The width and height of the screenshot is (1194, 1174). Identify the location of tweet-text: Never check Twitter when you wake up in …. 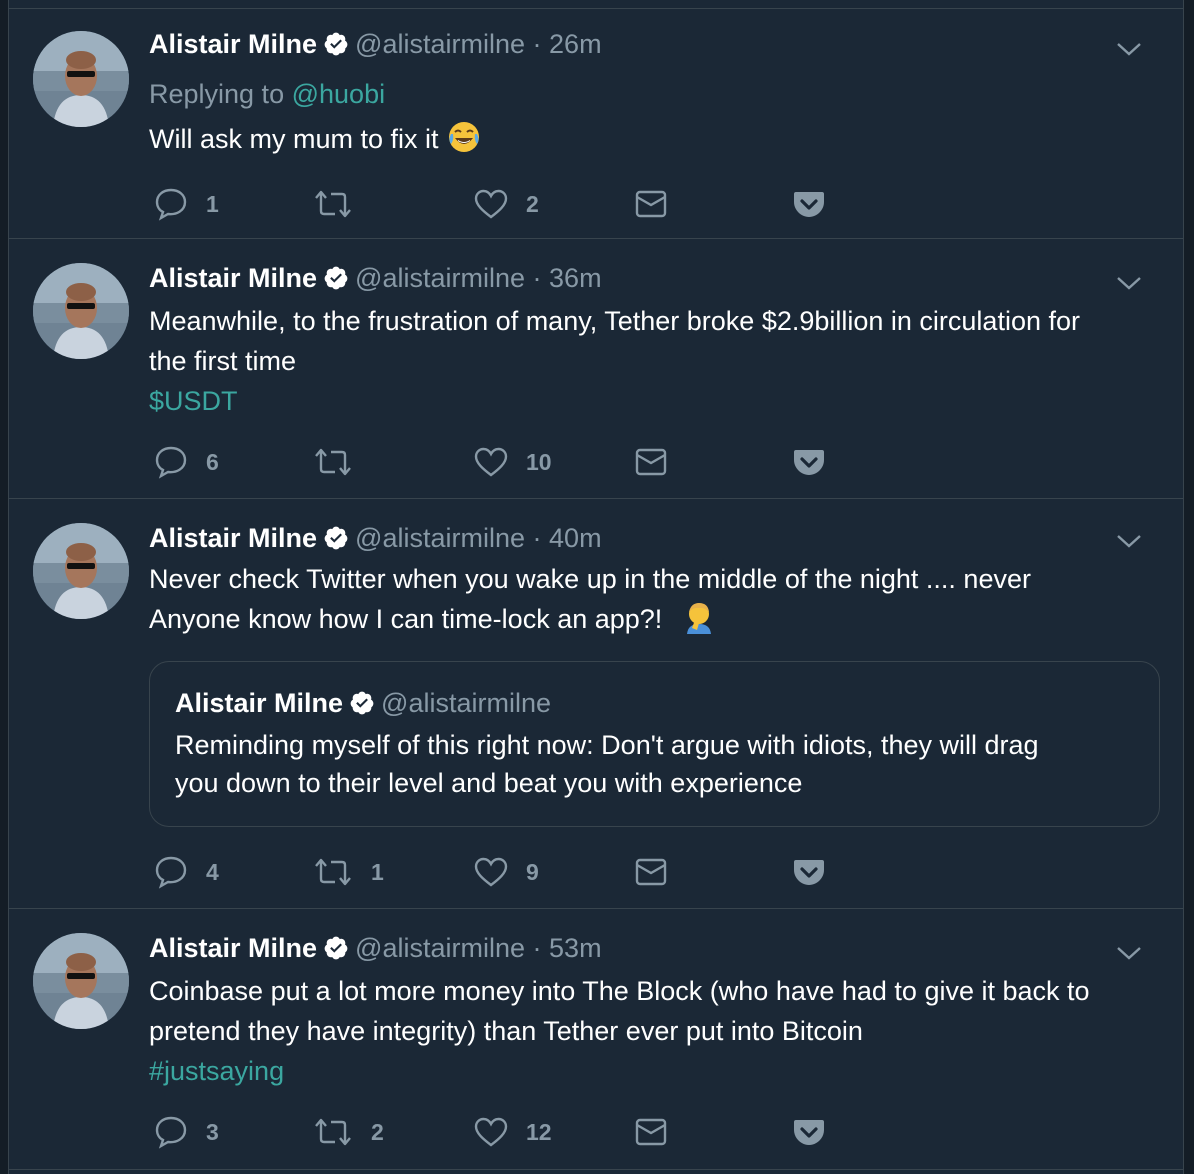
(646, 602).